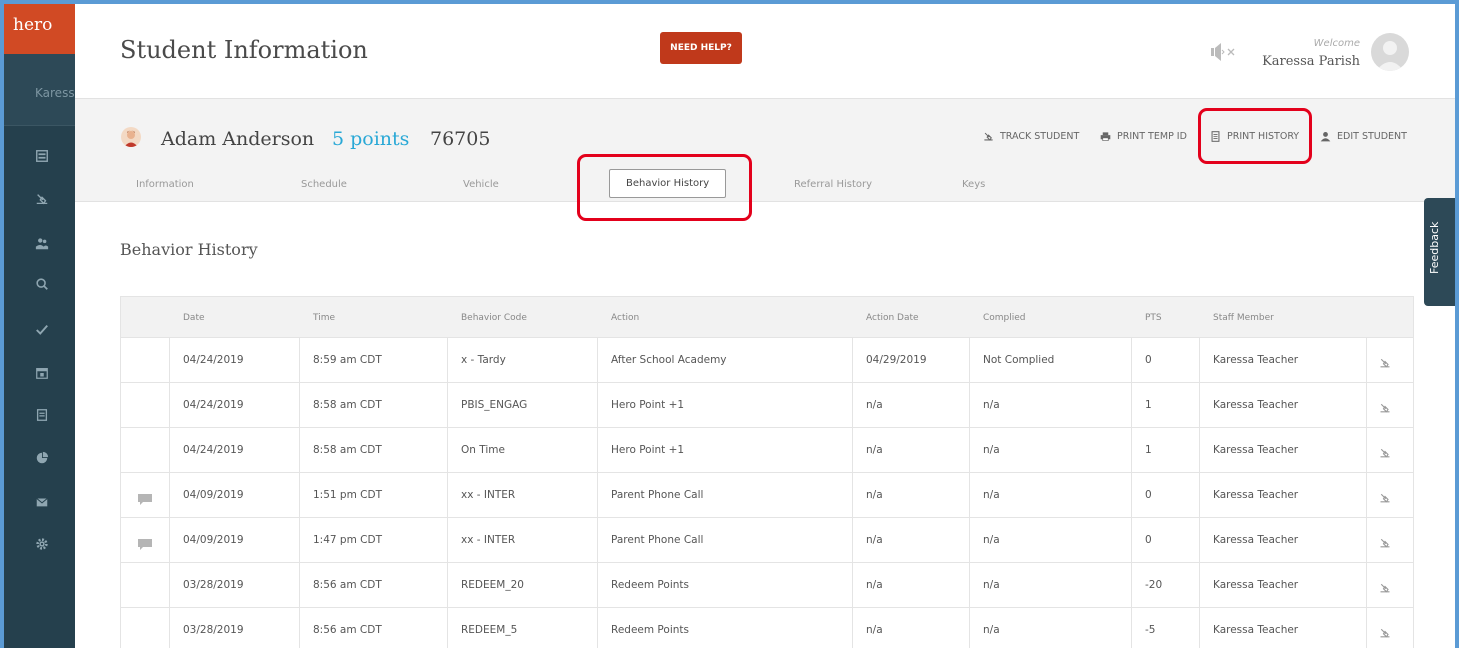 Image resolution: width=1459 pixels, height=648 pixels. What do you see at coordinates (973, 184) in the screenshot?
I see `tab-keys: Keys` at bounding box center [973, 184].